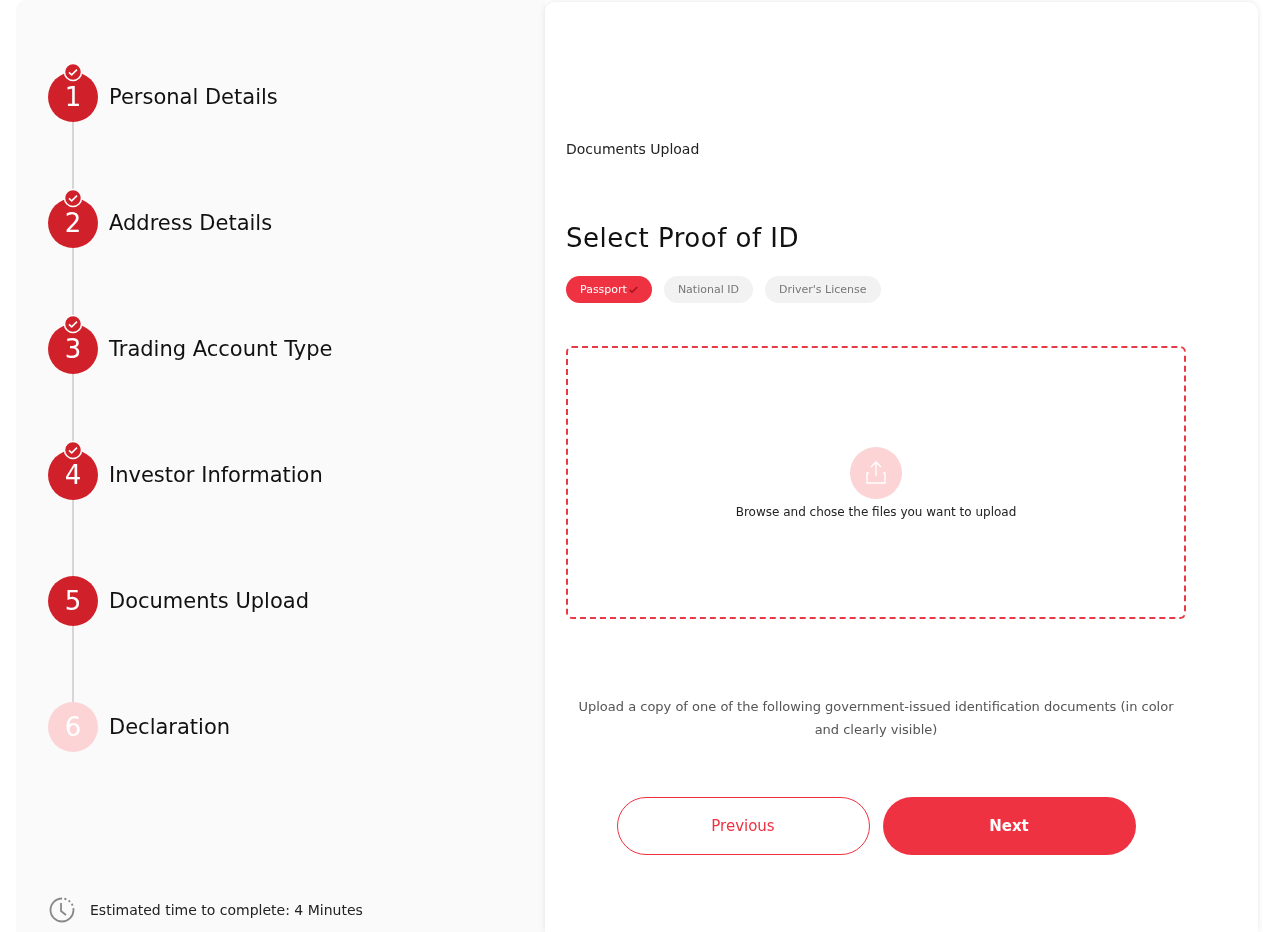  What do you see at coordinates (876, 511) in the screenshot?
I see `dropzone-text: Browse and chose the files you want to upload` at bounding box center [876, 511].